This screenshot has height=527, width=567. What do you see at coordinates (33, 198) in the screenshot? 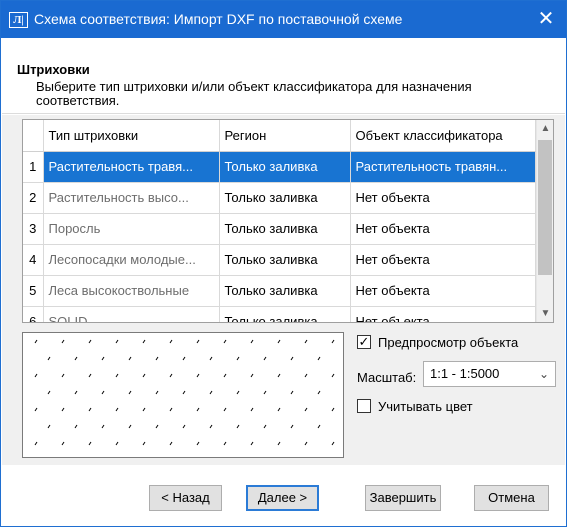
I see `row-number: 2` at bounding box center [33, 198].